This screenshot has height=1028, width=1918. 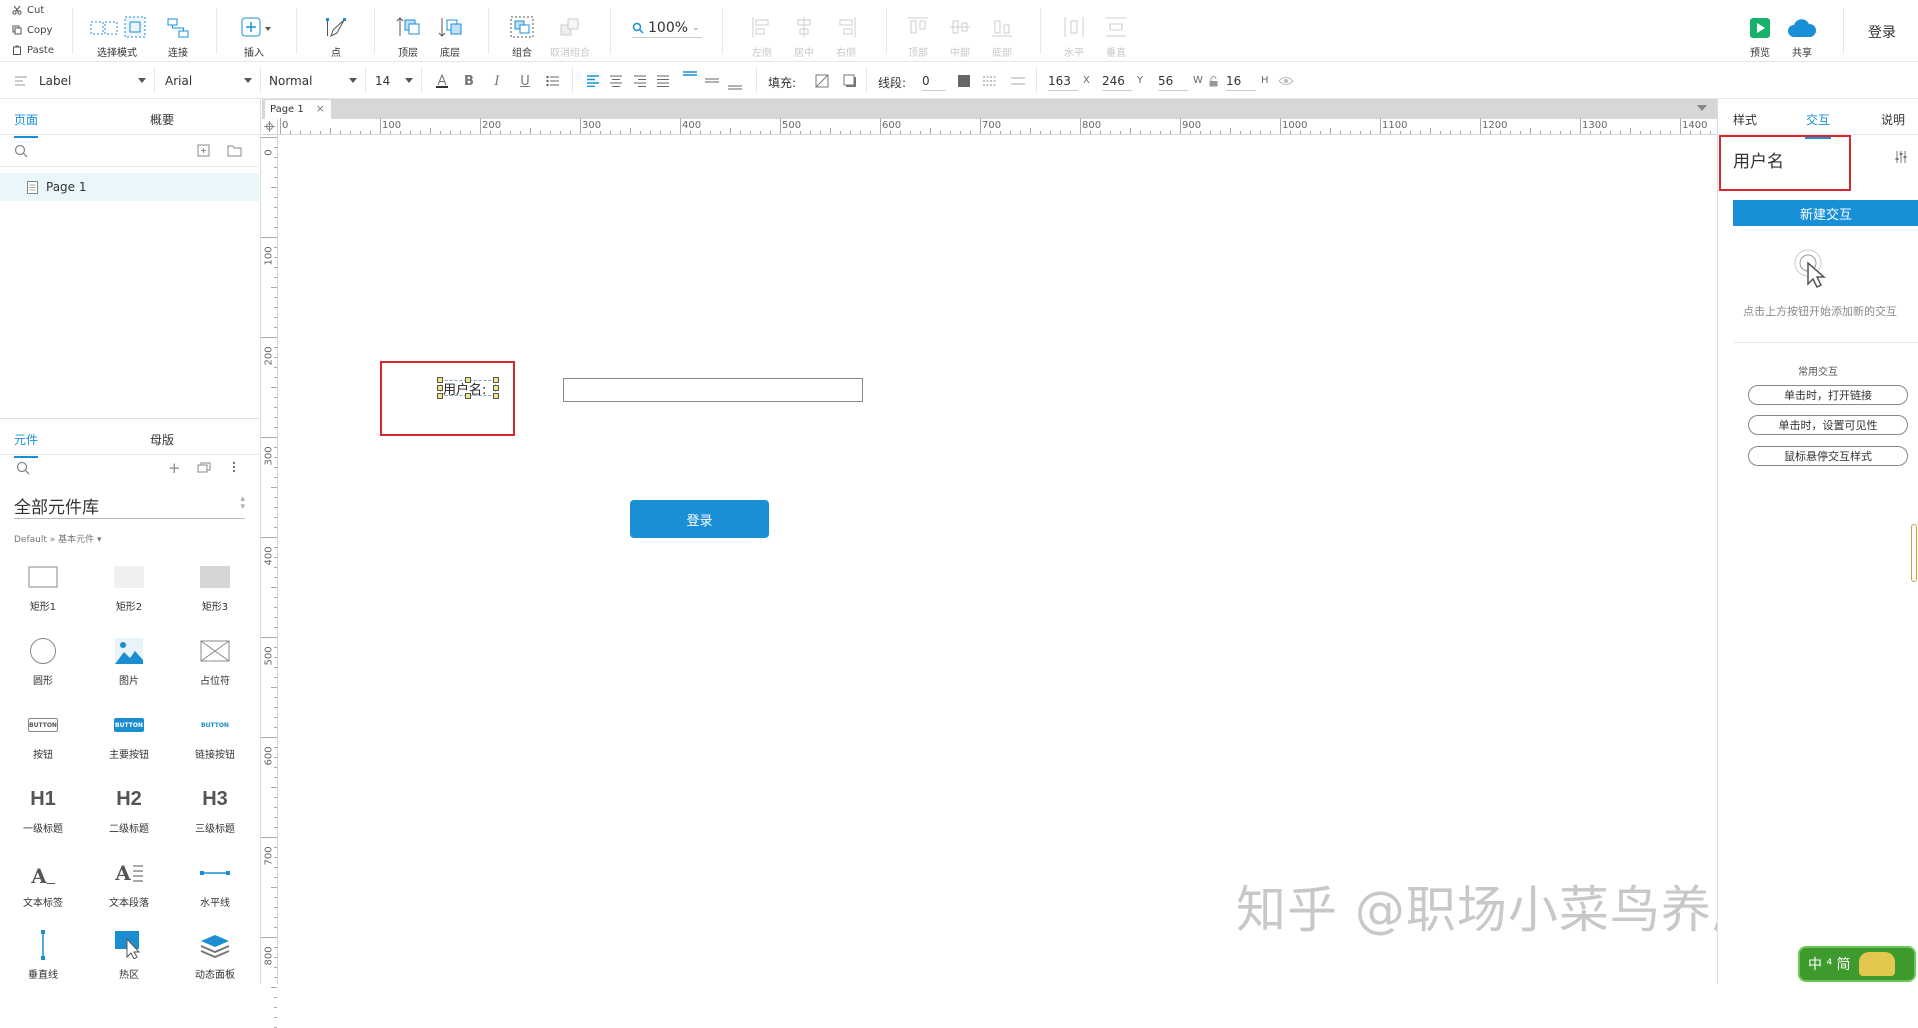 I want to click on line-style-icon, so click(x=990, y=81).